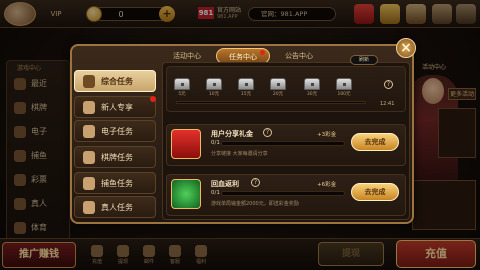  I want to click on task-reward: +3彩金, so click(327, 135).